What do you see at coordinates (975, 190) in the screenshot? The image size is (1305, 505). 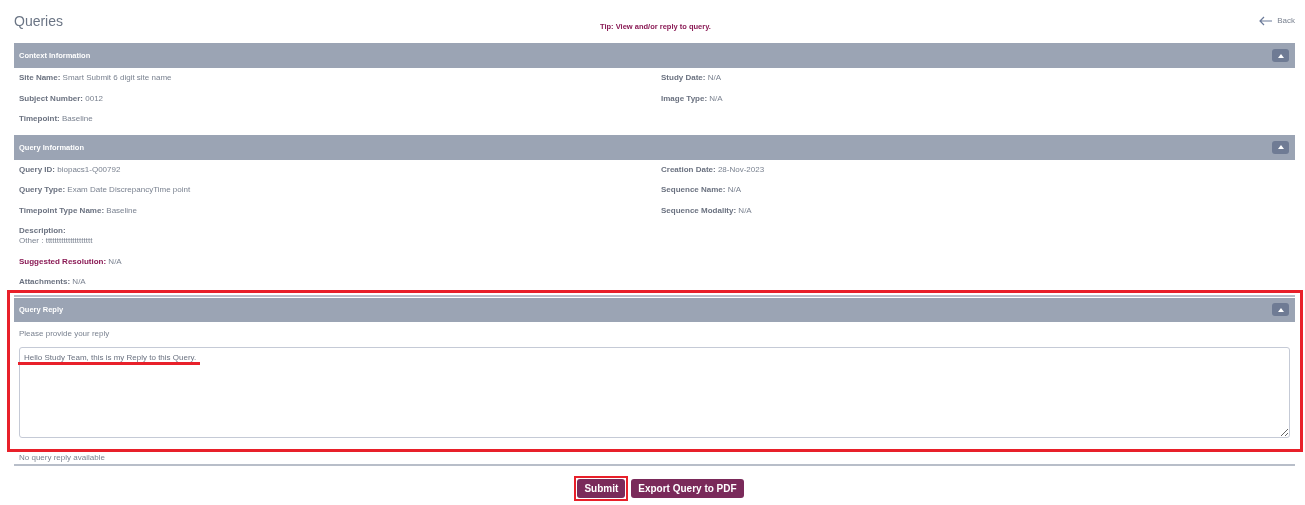 I see `info-field: Sequence Name: N/A` at bounding box center [975, 190].